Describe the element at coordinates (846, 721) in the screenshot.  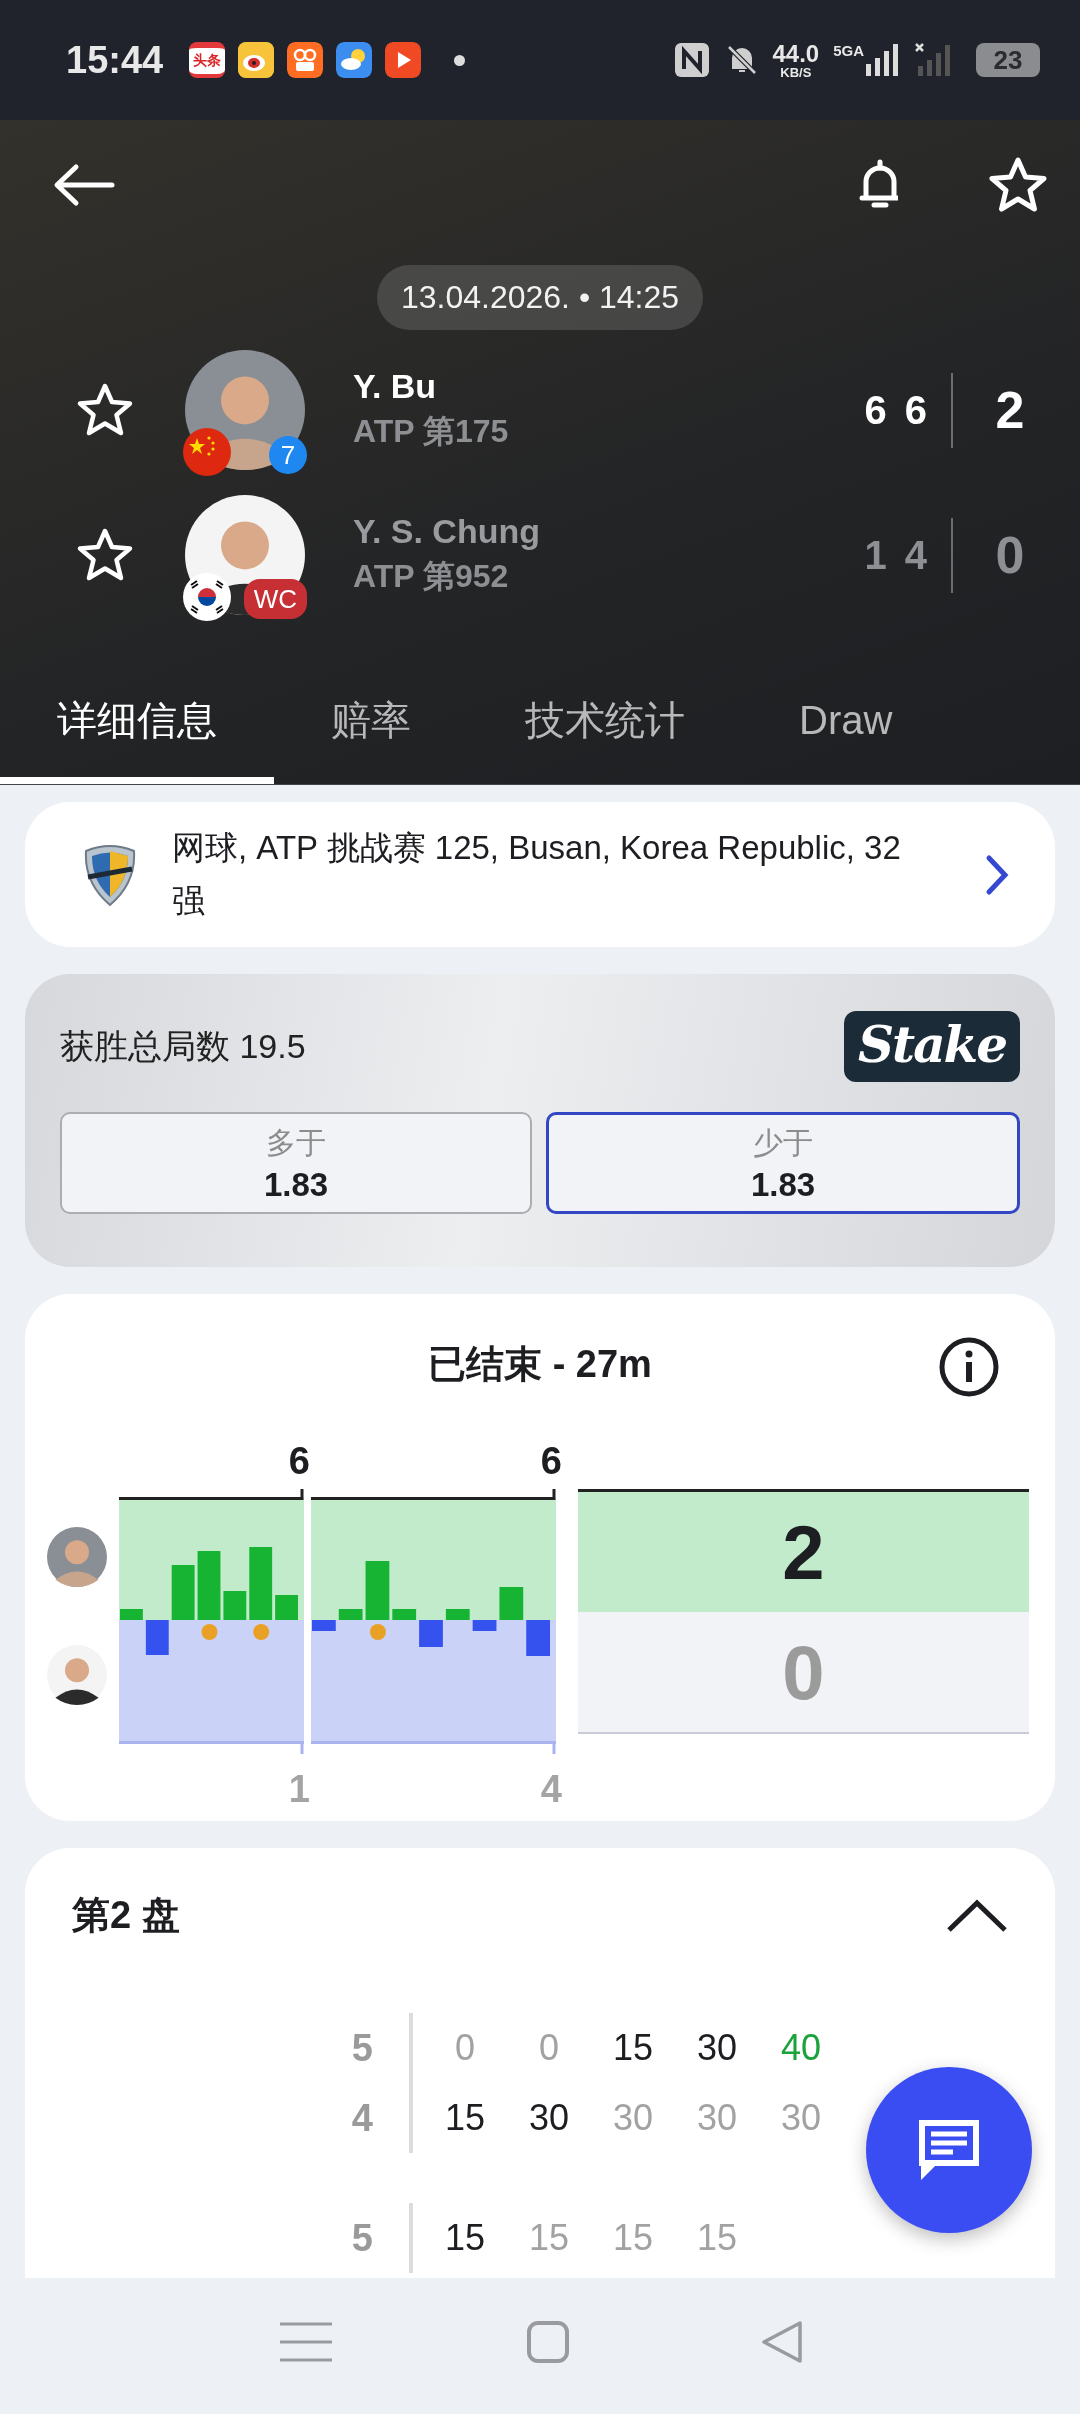
I see `tab: Draw` at that location.